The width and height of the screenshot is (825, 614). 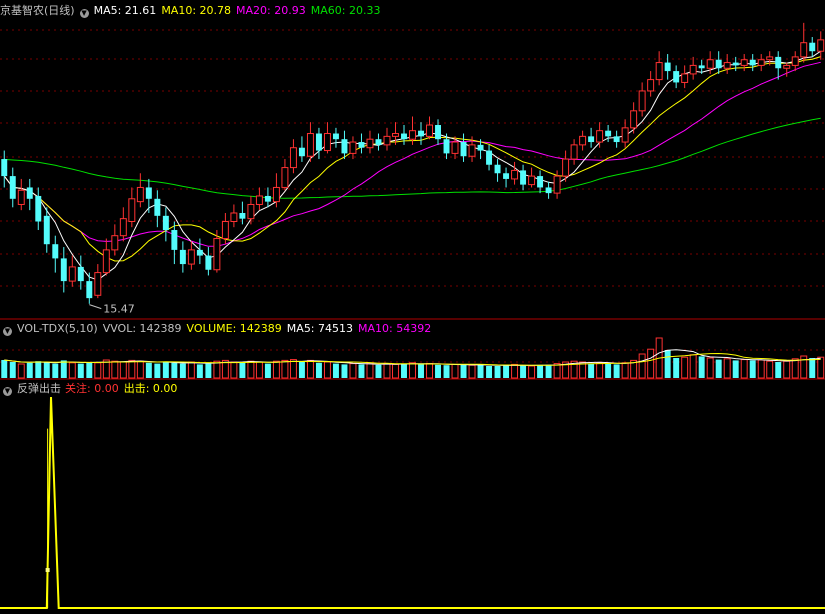 I want to click on ma20-label: MA20: 20.93, so click(x=271, y=10).